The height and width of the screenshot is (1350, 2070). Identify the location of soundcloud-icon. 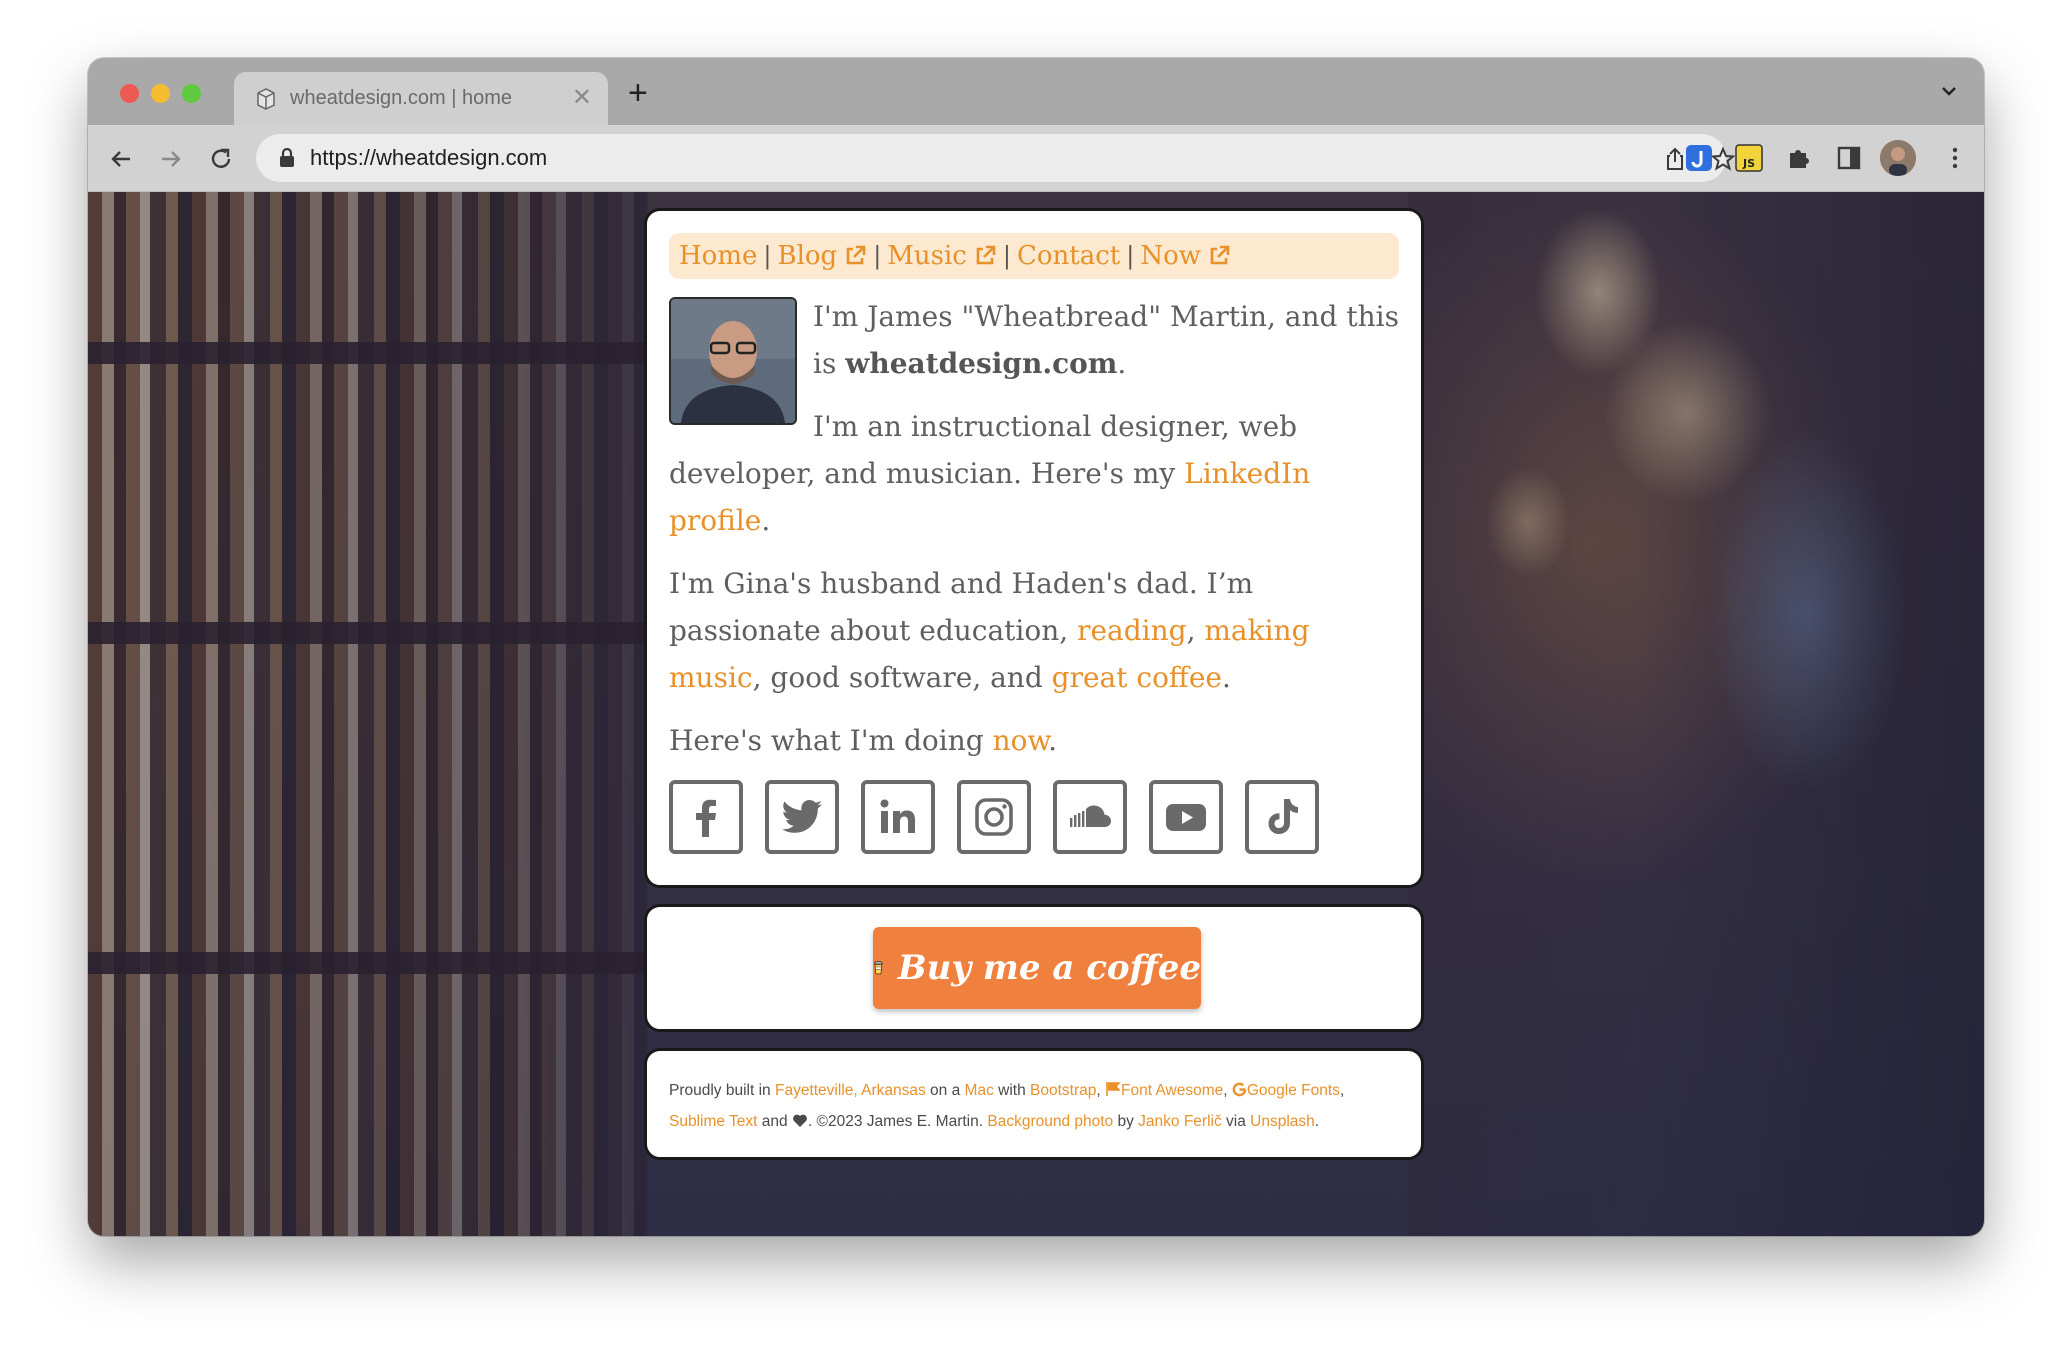
(1090, 816).